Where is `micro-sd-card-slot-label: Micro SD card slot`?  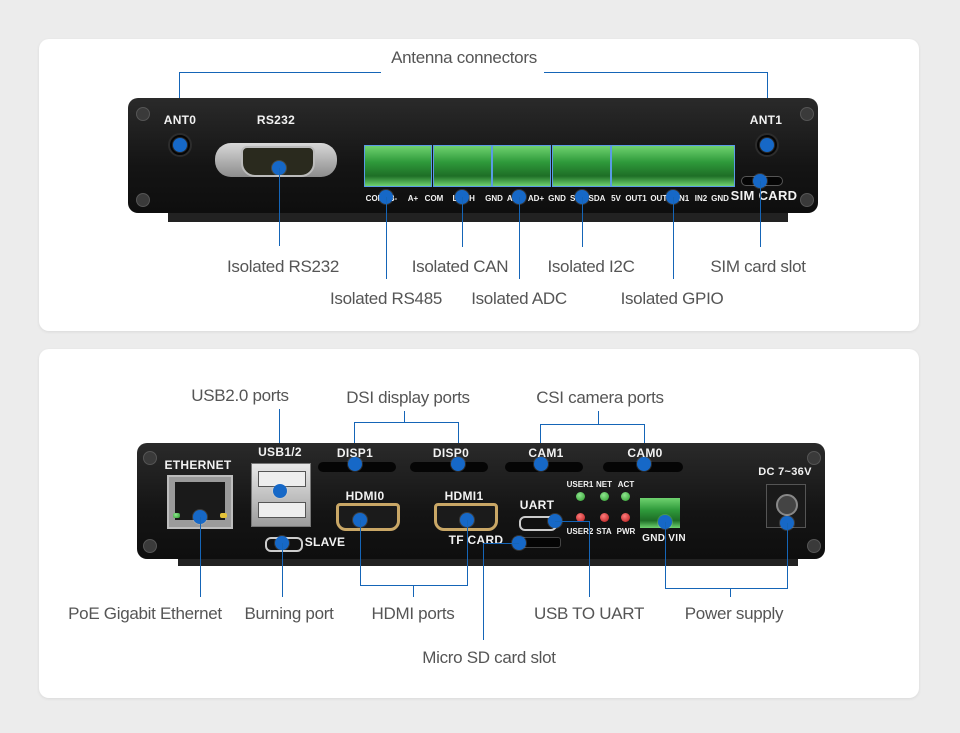 micro-sd-card-slot-label: Micro SD card slot is located at coordinates (489, 657).